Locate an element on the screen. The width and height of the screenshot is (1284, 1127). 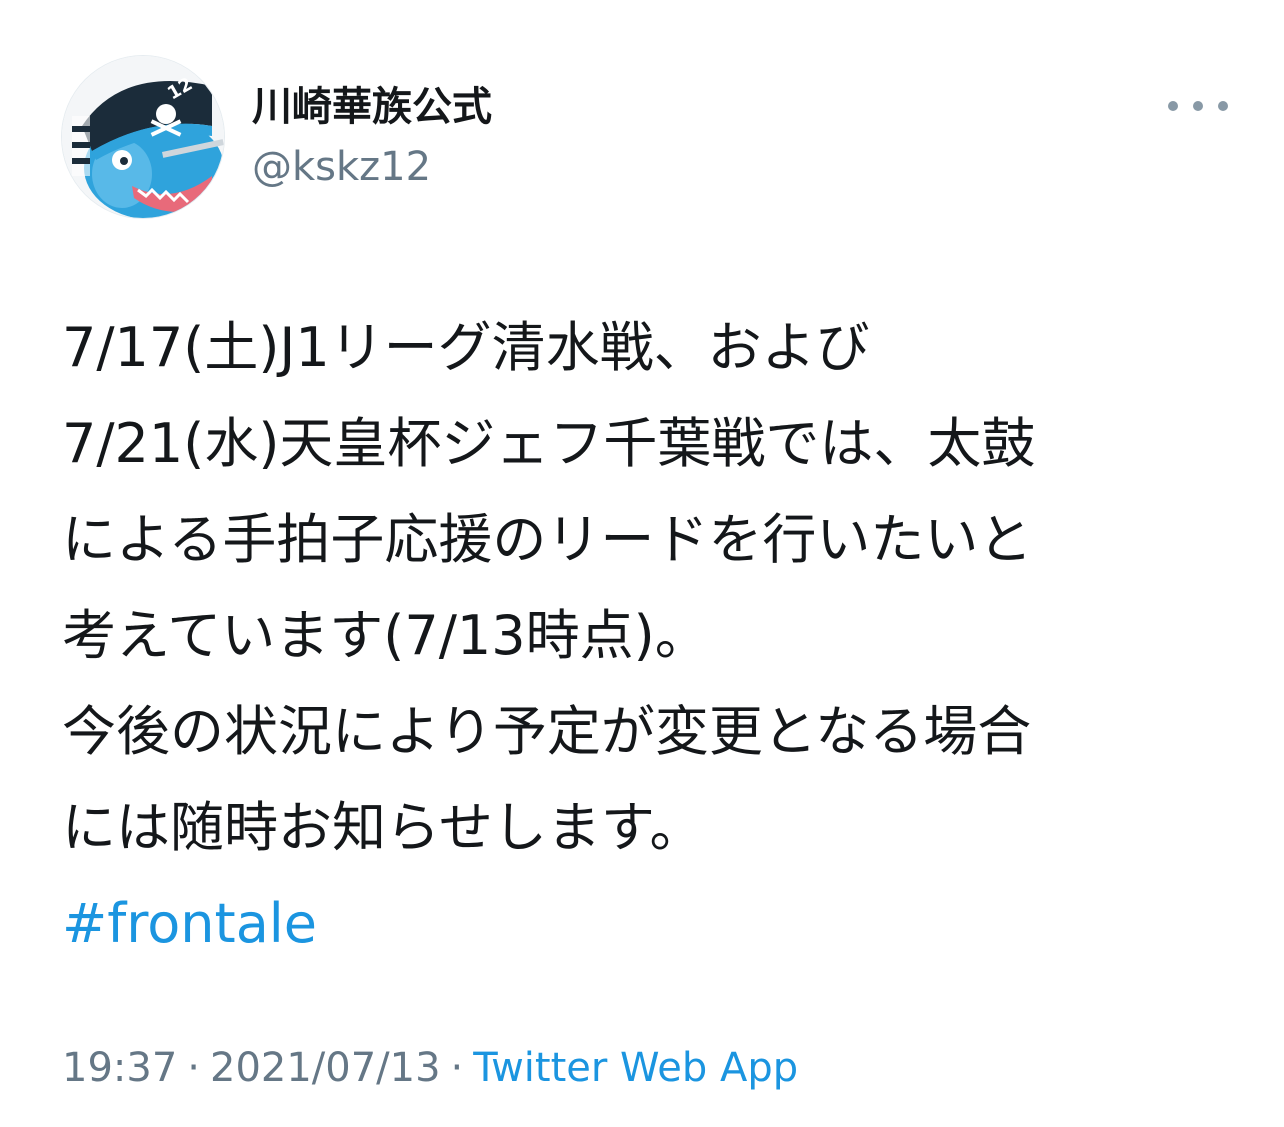
more-options-button is located at coordinates (1198, 106).